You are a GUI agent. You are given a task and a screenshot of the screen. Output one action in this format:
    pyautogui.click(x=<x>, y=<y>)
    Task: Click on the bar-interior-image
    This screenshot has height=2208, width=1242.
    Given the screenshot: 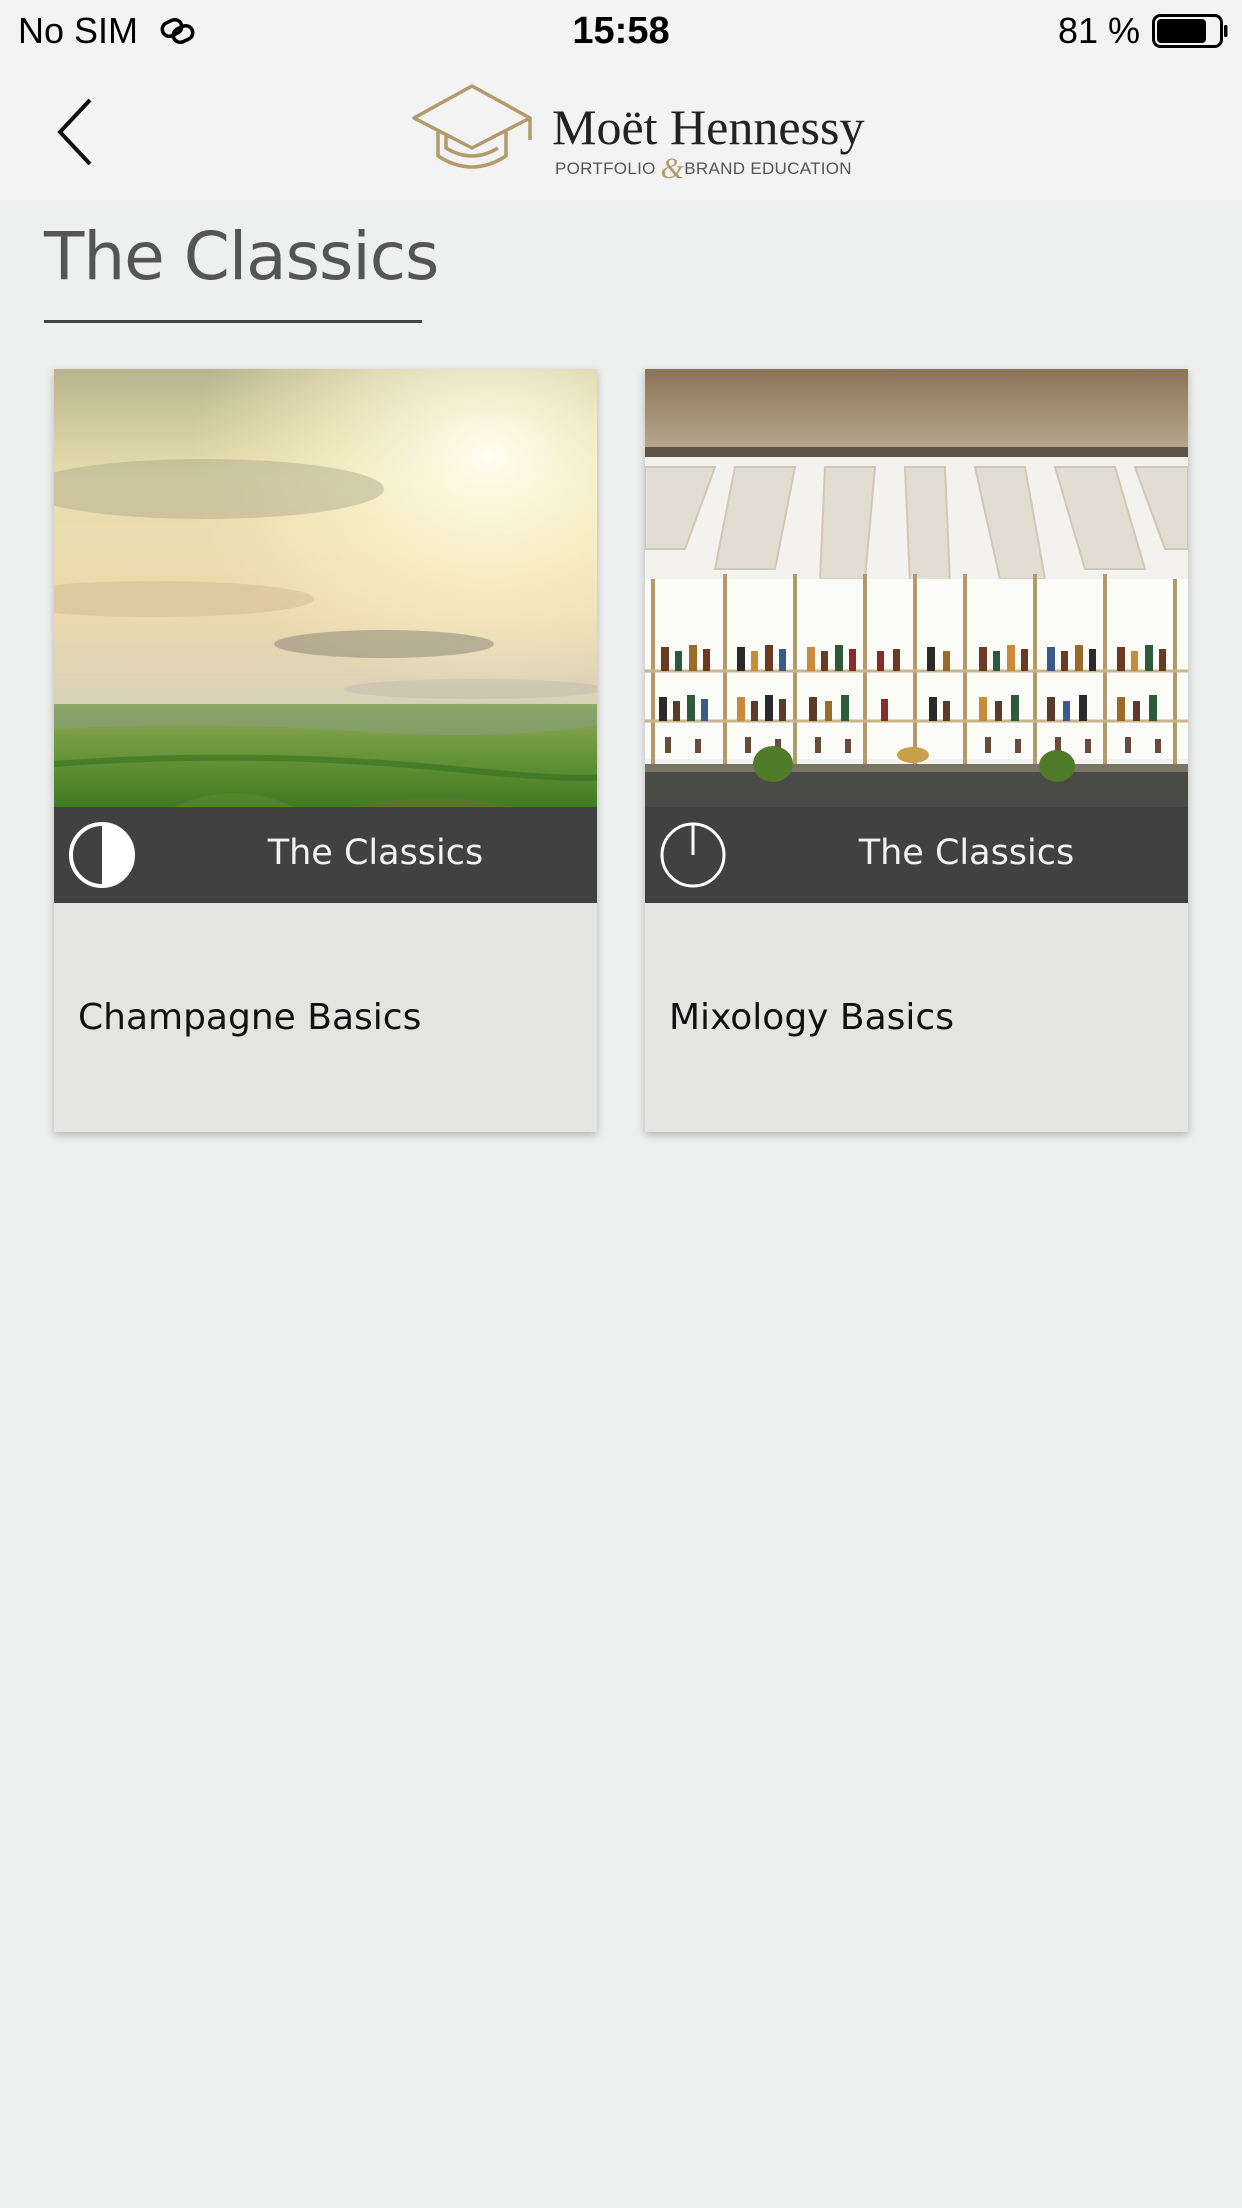 What is the action you would take?
    pyautogui.click(x=916, y=588)
    